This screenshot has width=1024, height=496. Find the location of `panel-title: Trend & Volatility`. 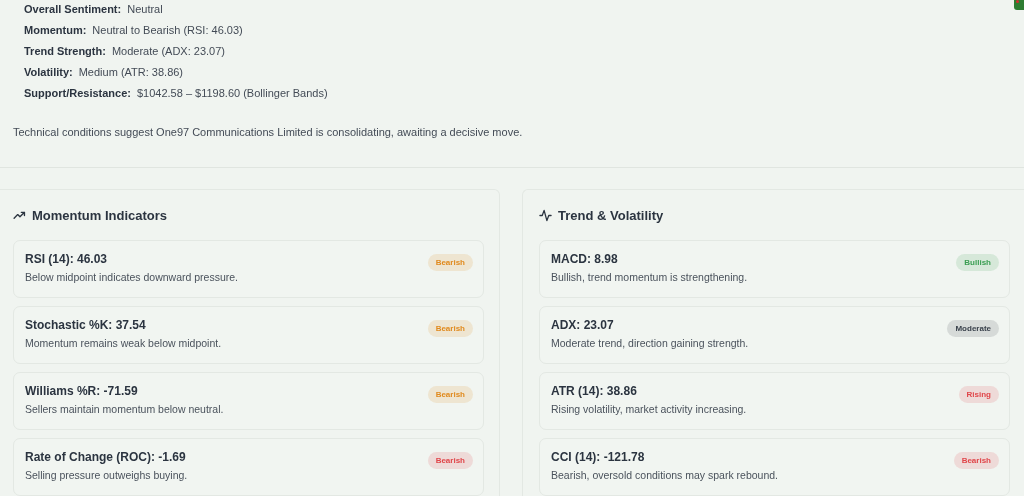

panel-title: Trend & Volatility is located at coordinates (611, 215).